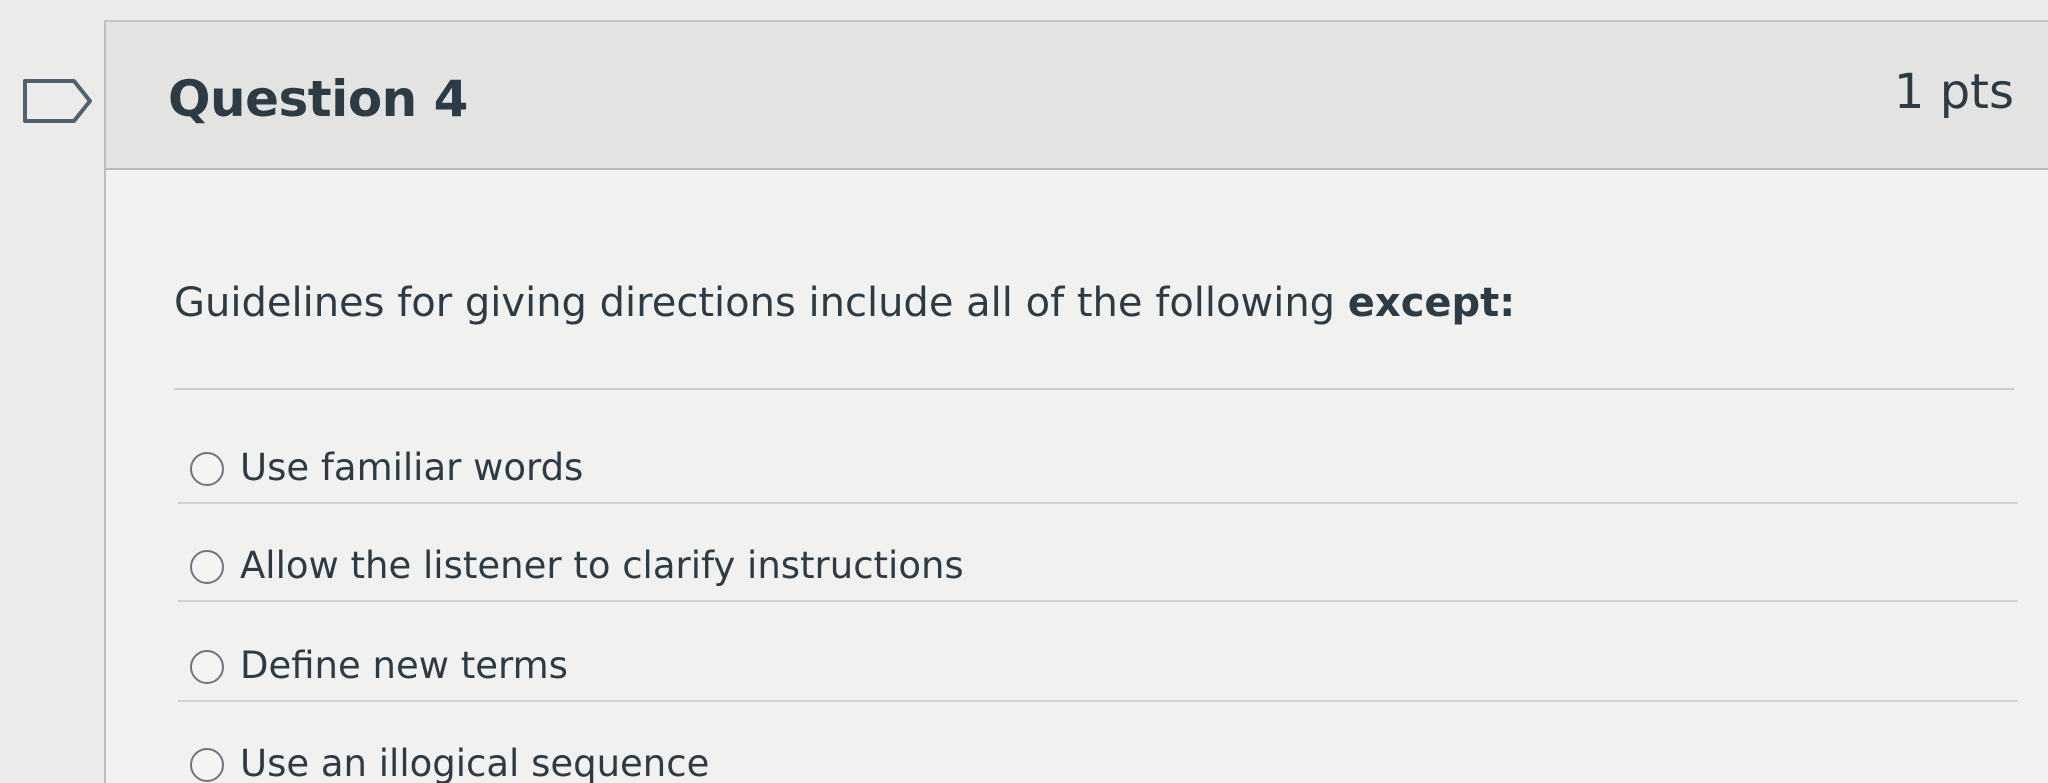 The height and width of the screenshot is (783, 2048). I want to click on question-points: 1 pts, so click(1953, 92).